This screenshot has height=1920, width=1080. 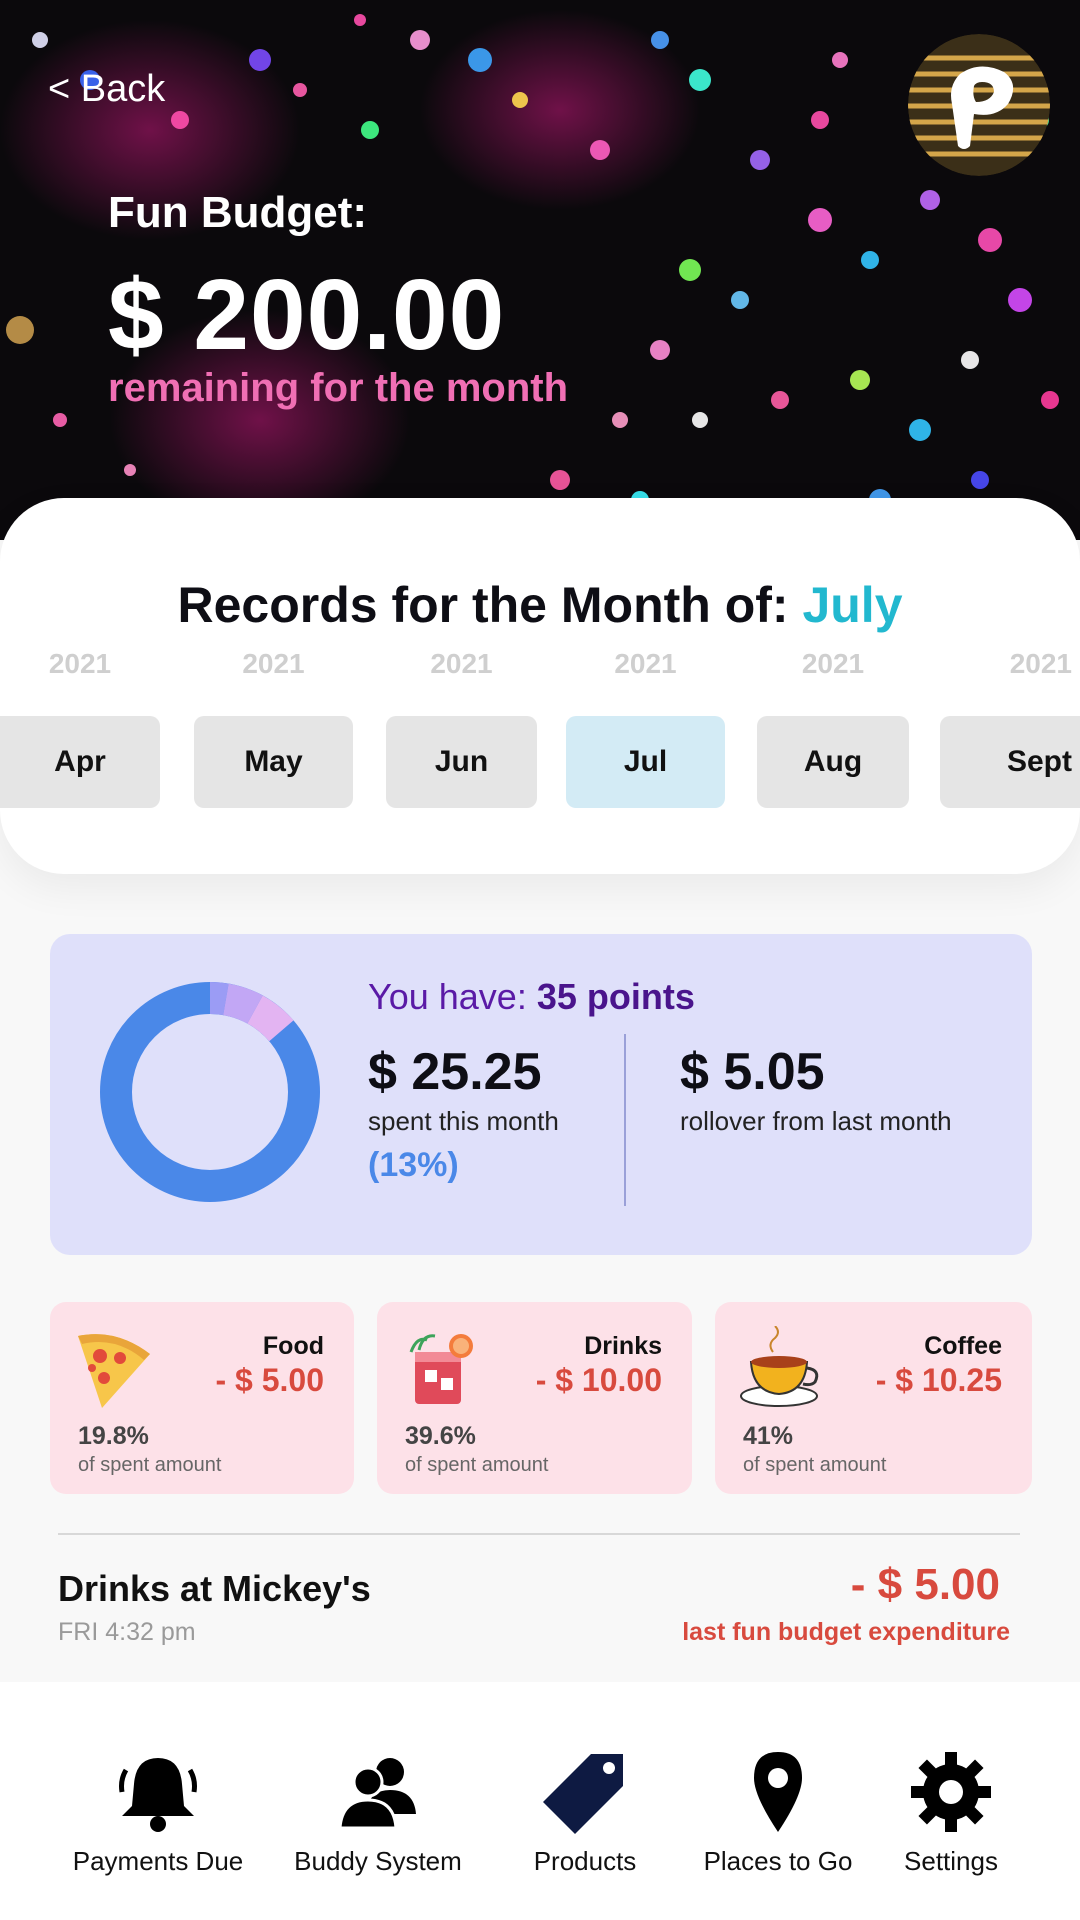 I want to click on records-title: Records for the Month of: July, so click(x=540, y=605).